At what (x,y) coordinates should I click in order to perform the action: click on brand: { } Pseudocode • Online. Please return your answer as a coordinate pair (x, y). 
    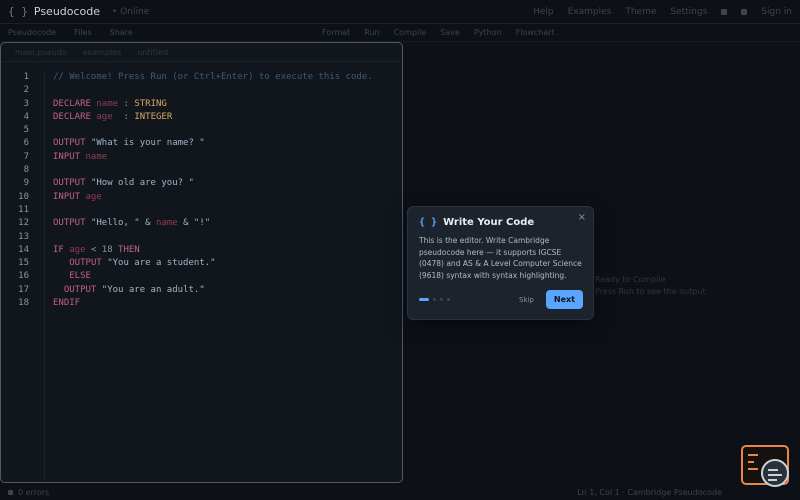
    Looking at the image, I should click on (78, 11).